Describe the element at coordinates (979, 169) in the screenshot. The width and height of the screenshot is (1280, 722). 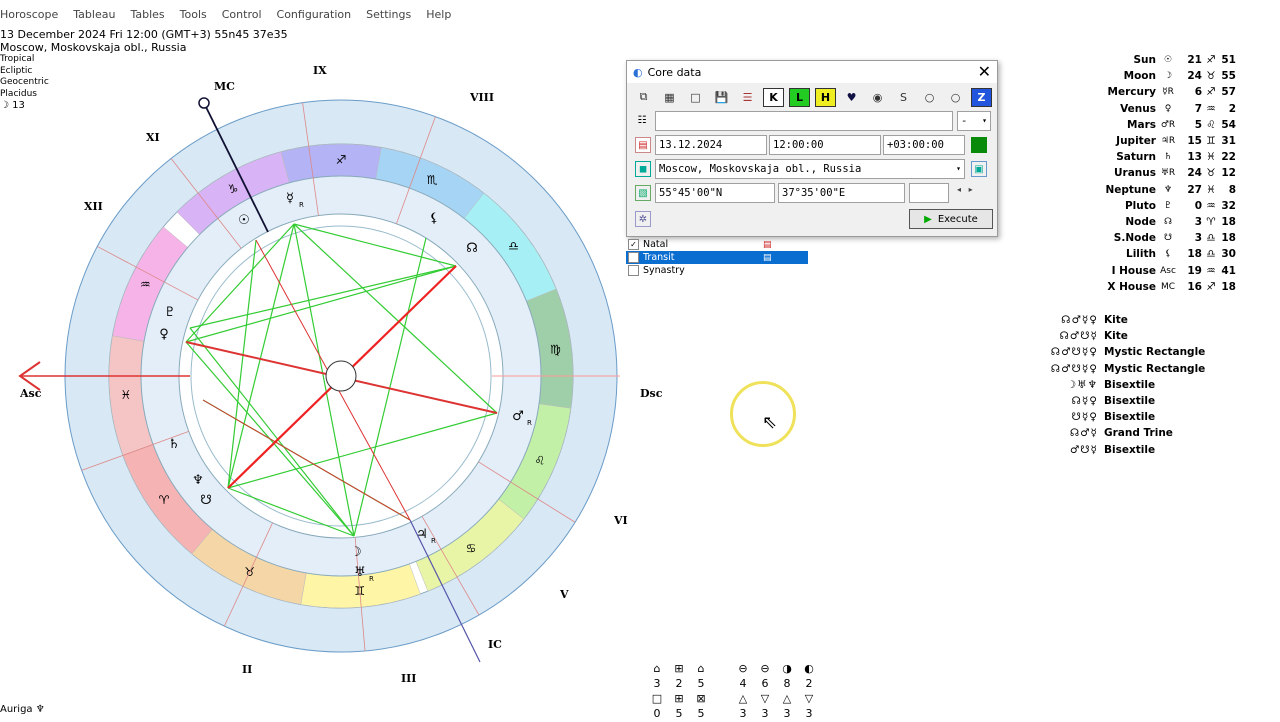
I see `map-icon: ▣` at that location.